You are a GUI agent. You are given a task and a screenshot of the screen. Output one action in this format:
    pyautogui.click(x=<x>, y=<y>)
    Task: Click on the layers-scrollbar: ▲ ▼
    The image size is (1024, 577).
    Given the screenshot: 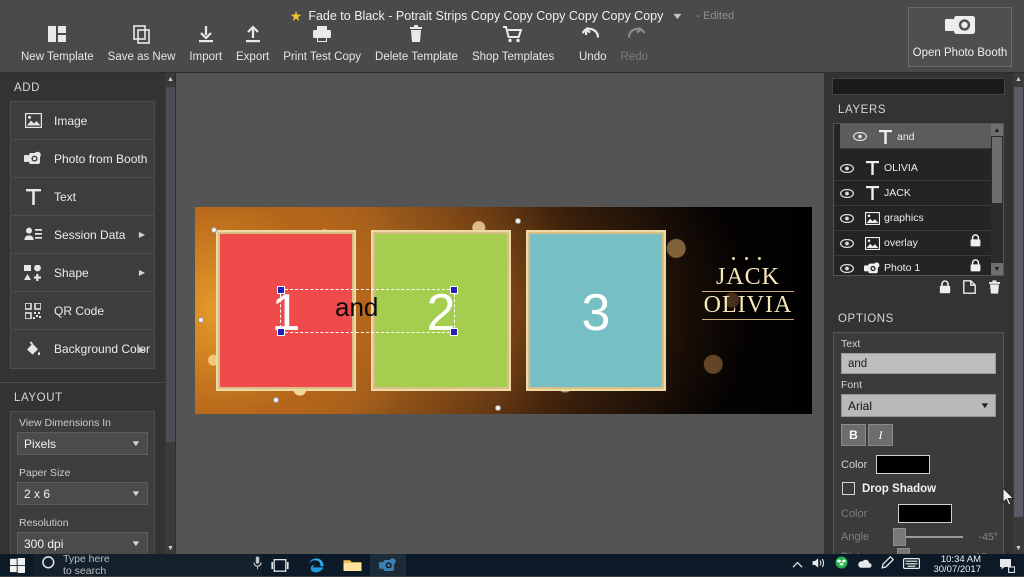 What is the action you would take?
    pyautogui.click(x=997, y=199)
    